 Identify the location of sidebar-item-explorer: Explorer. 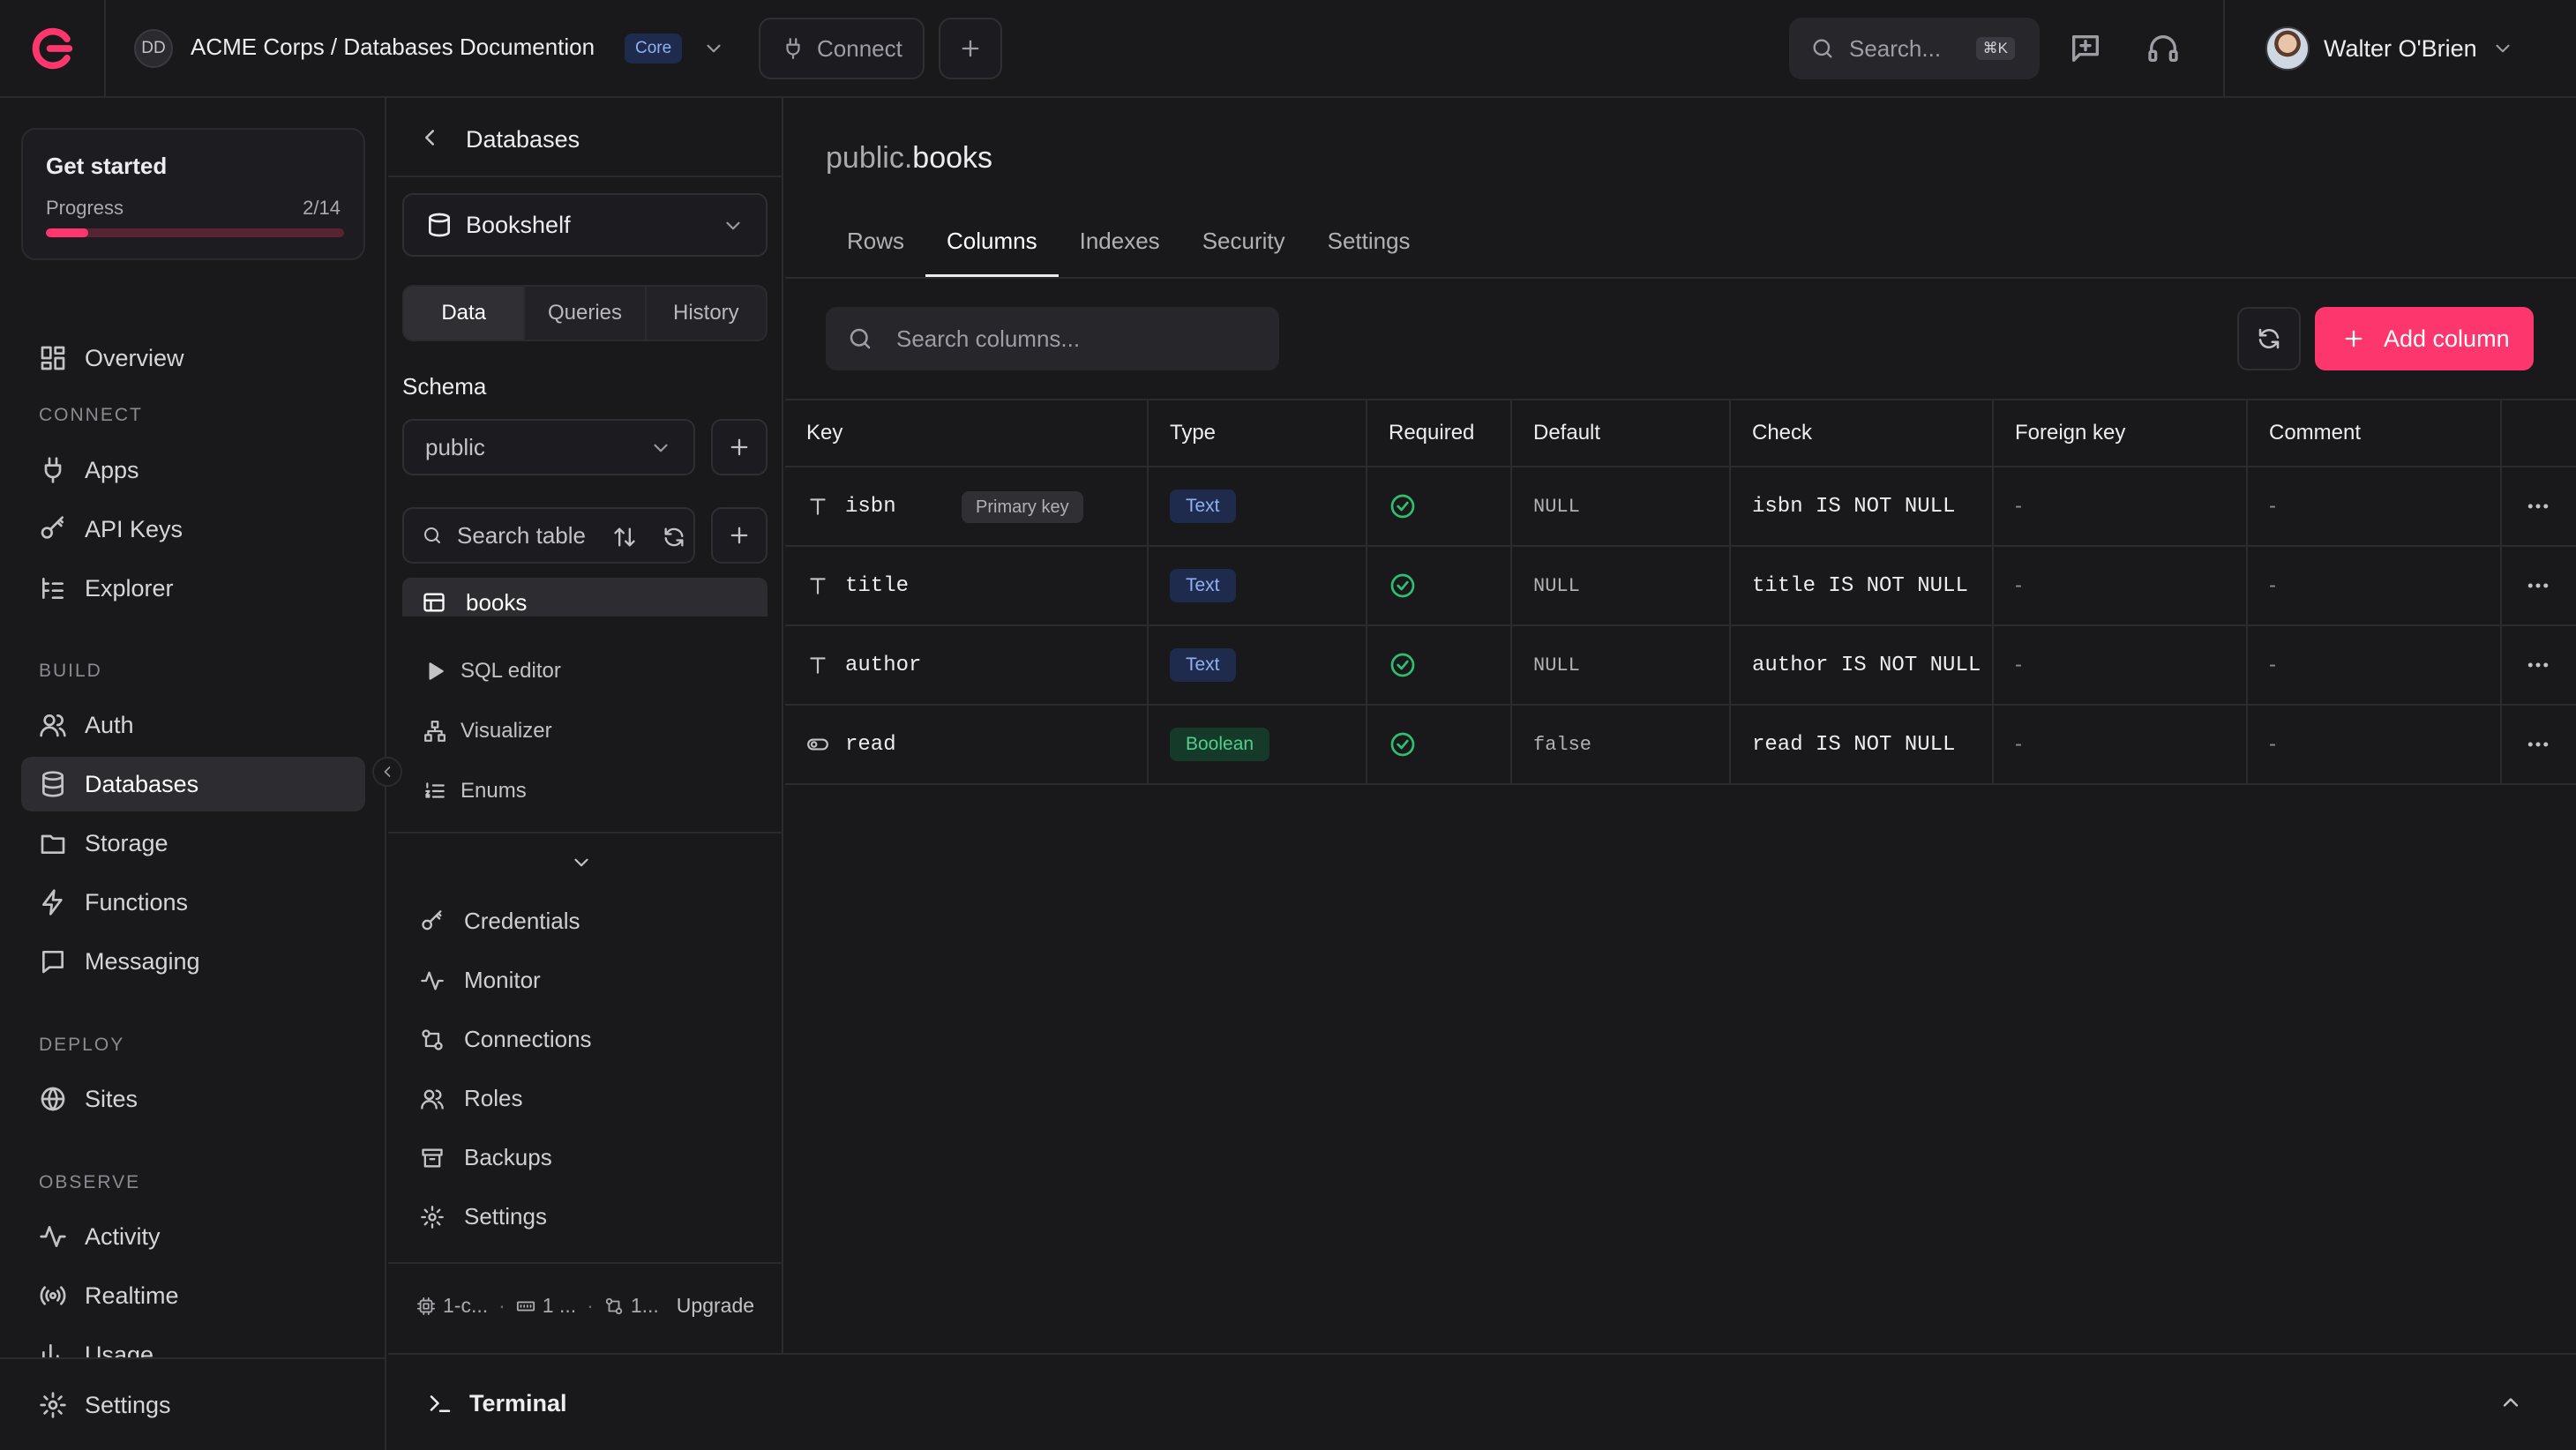
(193, 588).